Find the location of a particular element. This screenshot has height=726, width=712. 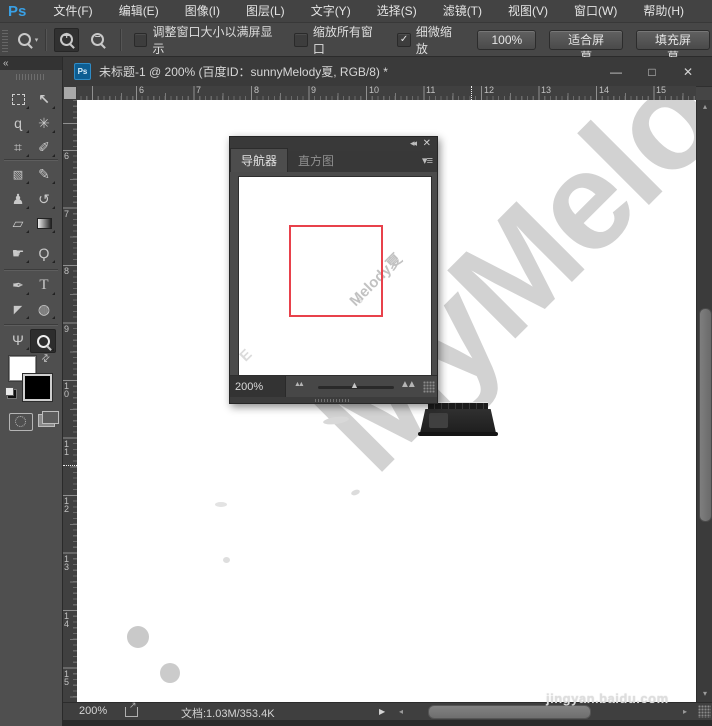

tab-histogram: 直方图 is located at coordinates (316, 160).